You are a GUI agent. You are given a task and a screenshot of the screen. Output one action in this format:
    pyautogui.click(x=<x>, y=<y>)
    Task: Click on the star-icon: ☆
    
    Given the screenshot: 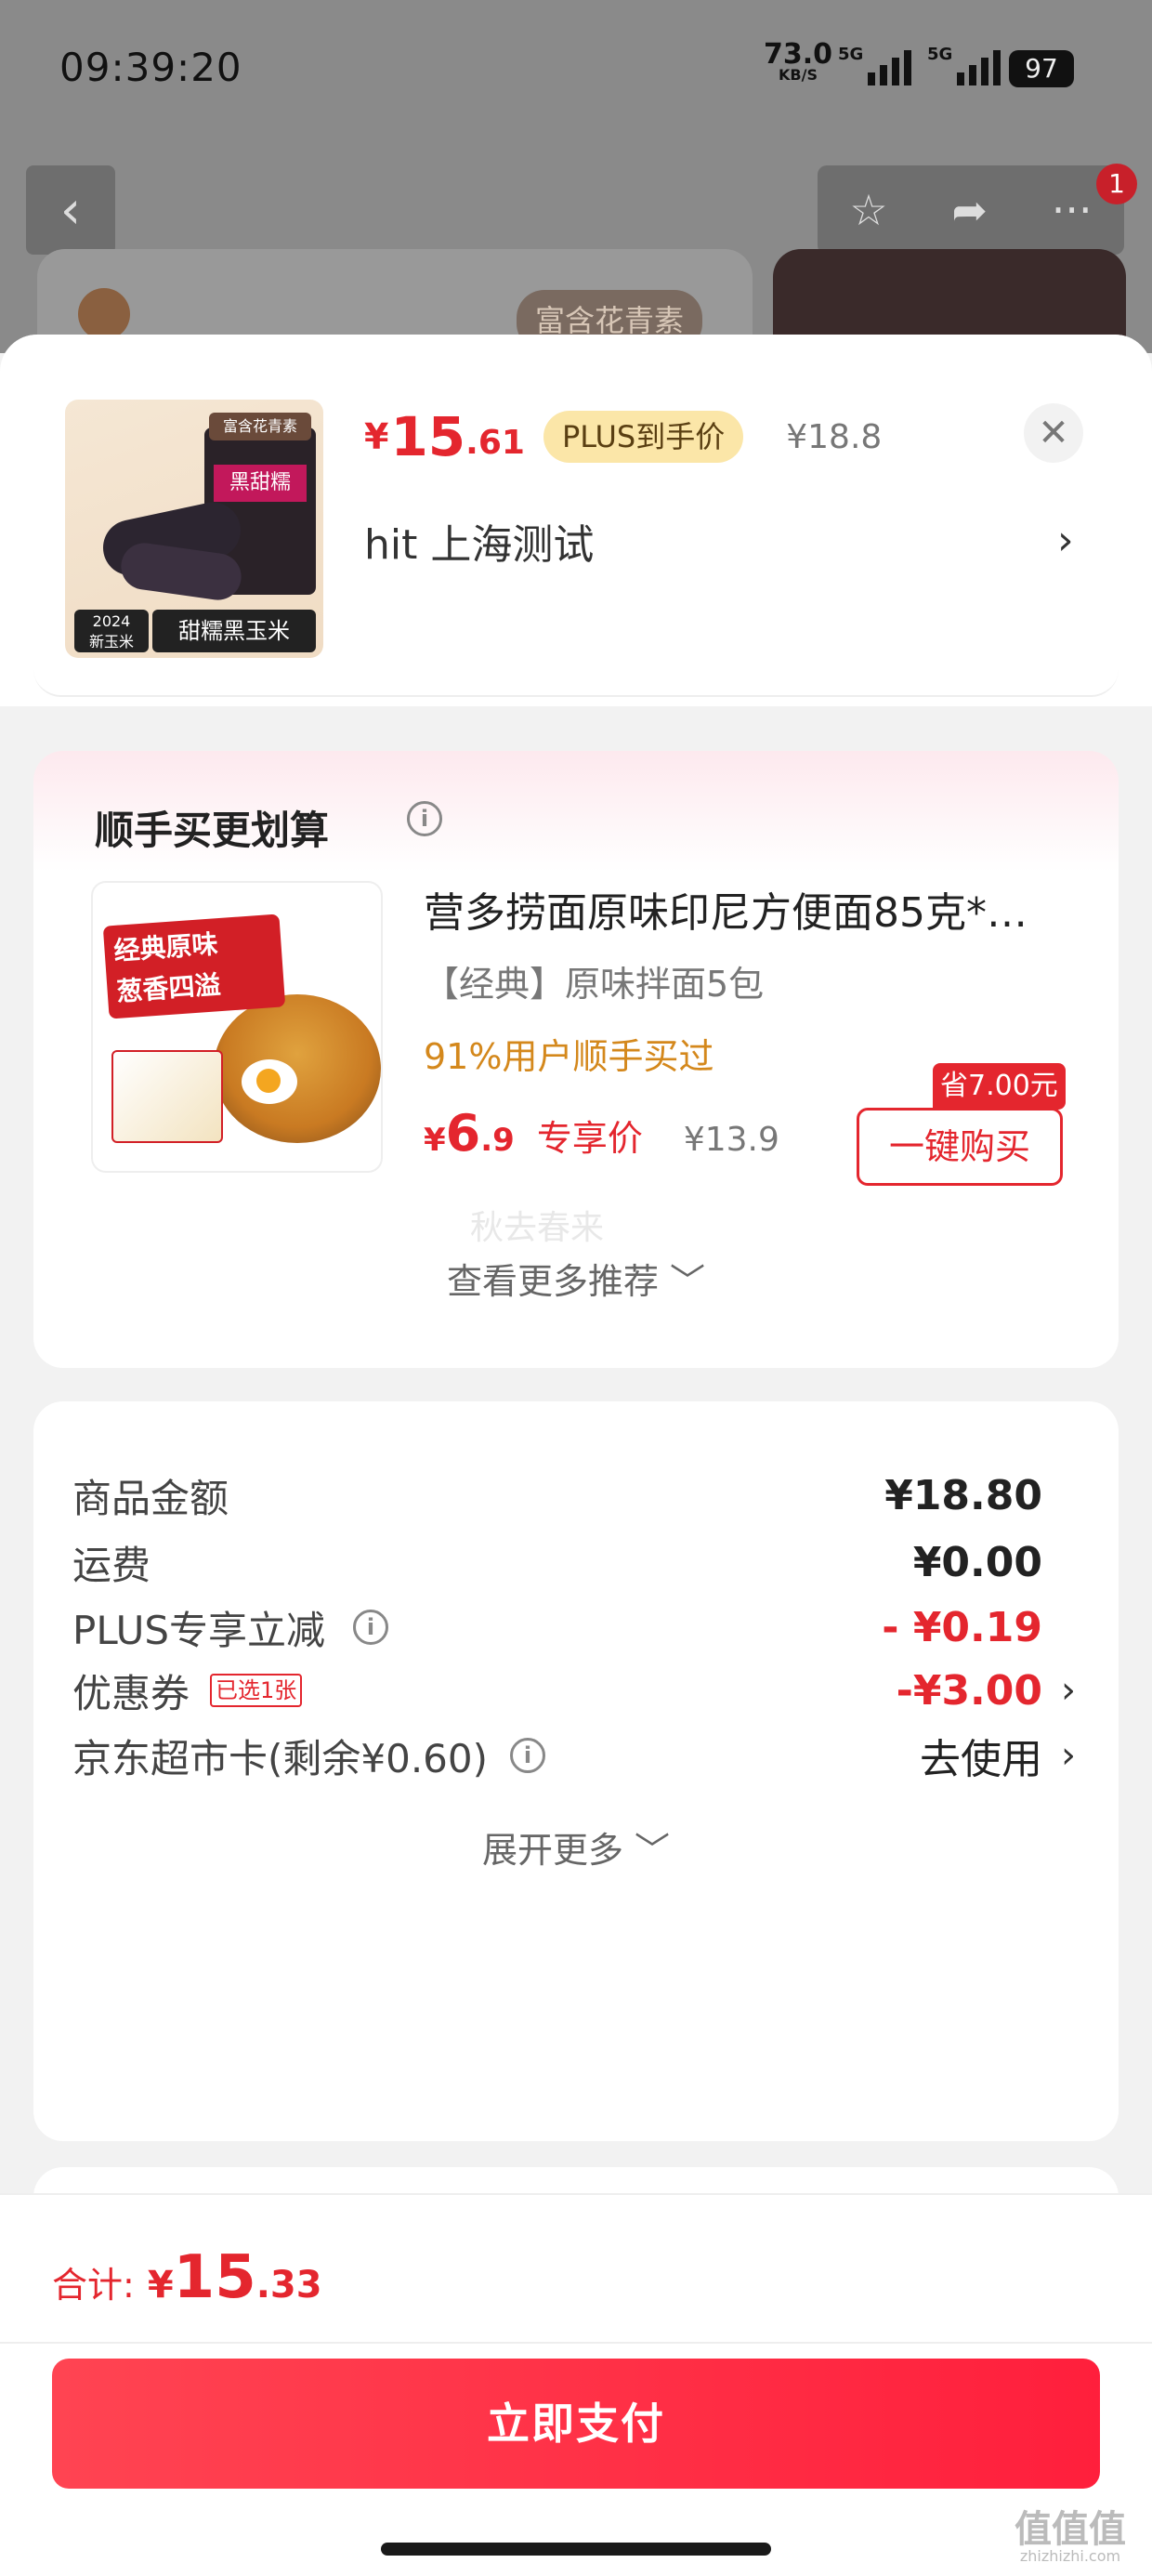 What is the action you would take?
    pyautogui.click(x=868, y=210)
    